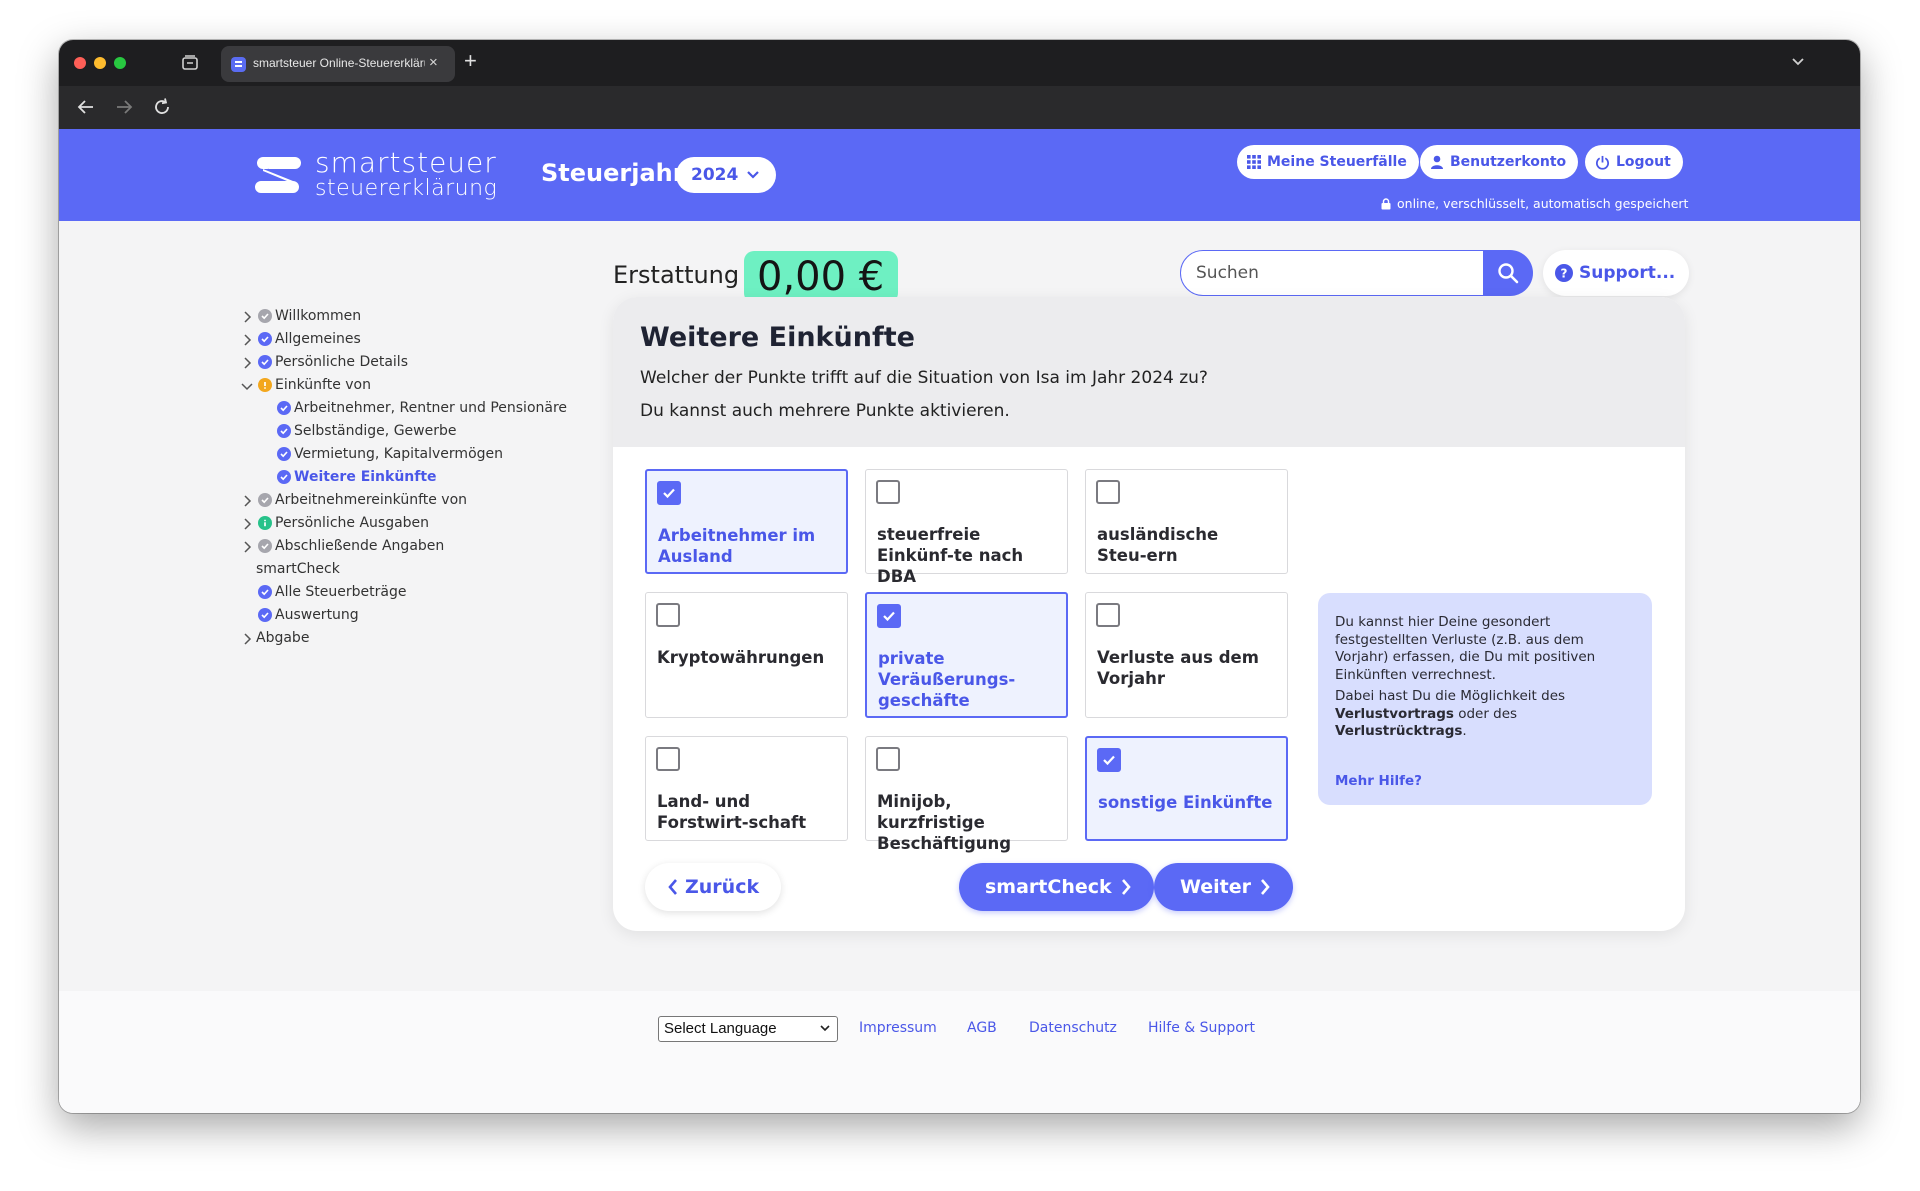  What do you see at coordinates (672, 887) in the screenshot?
I see `chevron-left-icon` at bounding box center [672, 887].